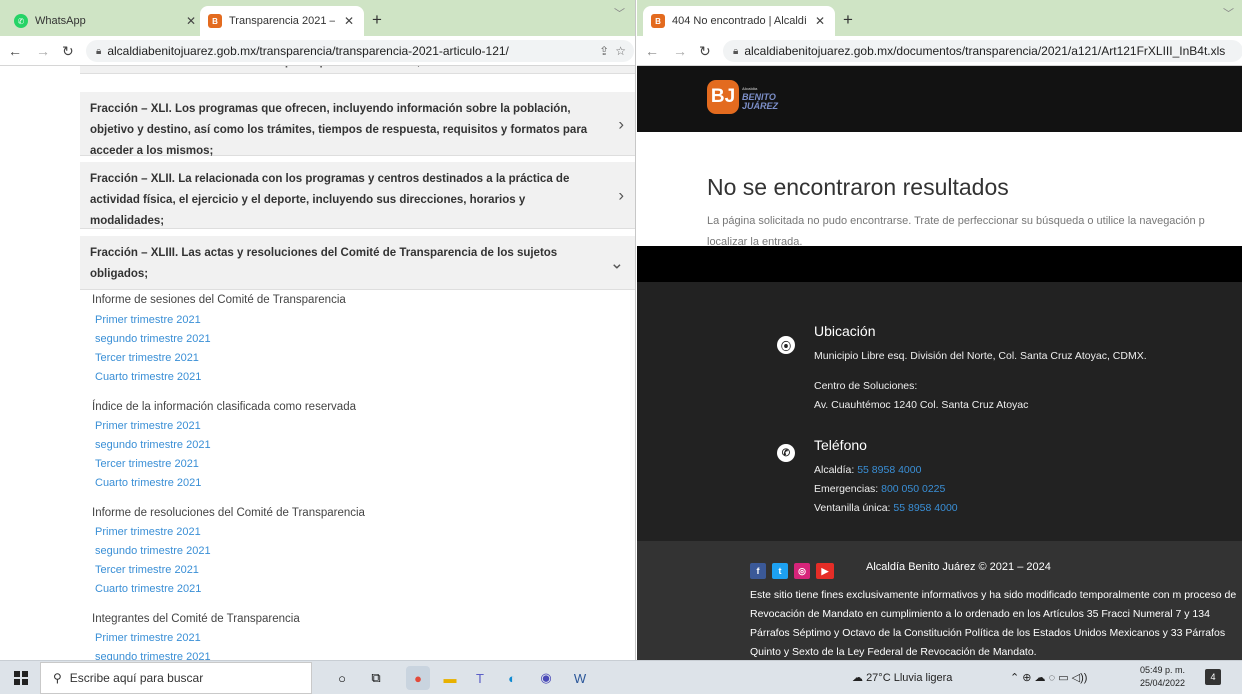  Describe the element at coordinates (909, 678) in the screenshot. I see `weather-text: 27°C Lluvia ligera` at that location.